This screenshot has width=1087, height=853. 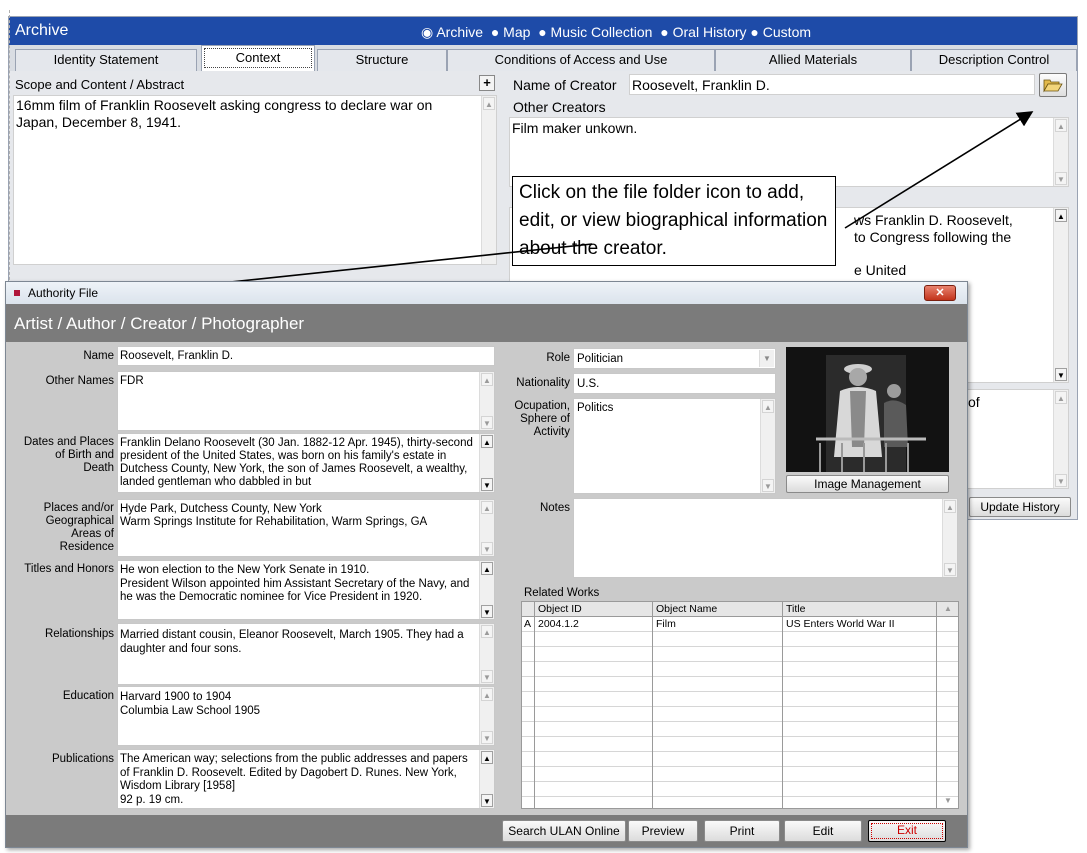 I want to click on places-scrollbar: ▲ ▼, so click(x=486, y=528).